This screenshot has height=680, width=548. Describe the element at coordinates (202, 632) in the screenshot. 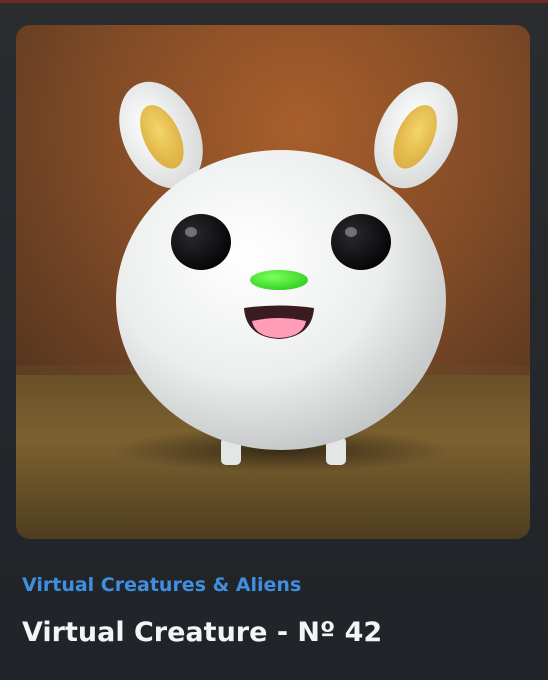

I see `nft-title: Virtual Creature - Nº 42` at that location.